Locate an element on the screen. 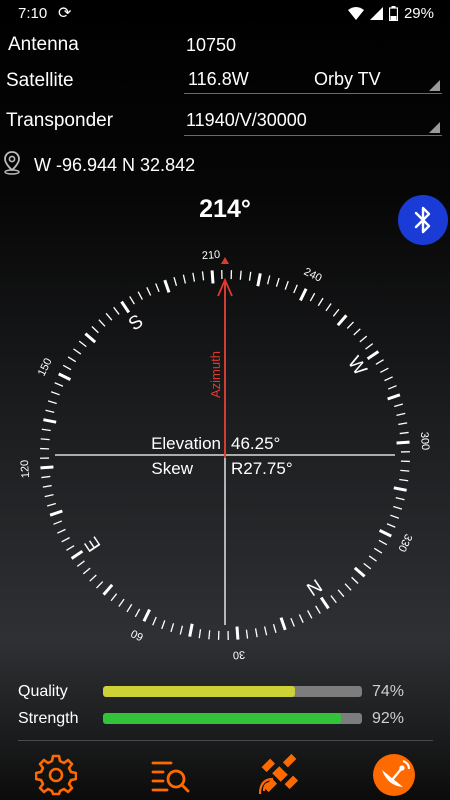  satellite-icon is located at coordinates (278, 774).